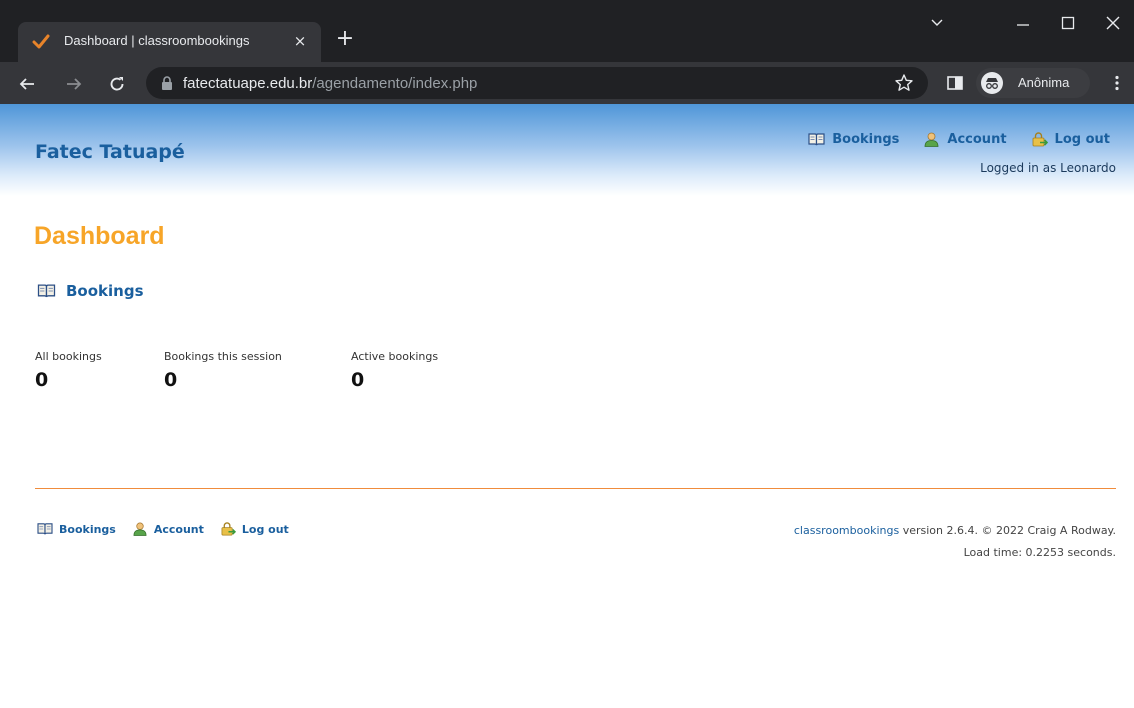 Image resolution: width=1134 pixels, height=708 pixels. What do you see at coordinates (265, 529) in the screenshot?
I see `footer-logout-label: Log out` at bounding box center [265, 529].